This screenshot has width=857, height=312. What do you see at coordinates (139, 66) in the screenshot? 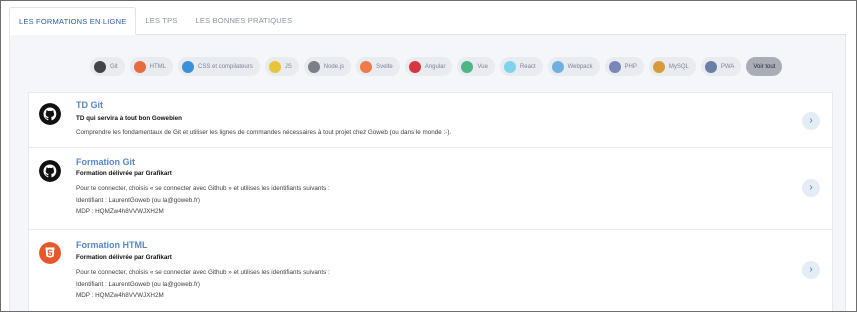
I see `html-icon` at bounding box center [139, 66].